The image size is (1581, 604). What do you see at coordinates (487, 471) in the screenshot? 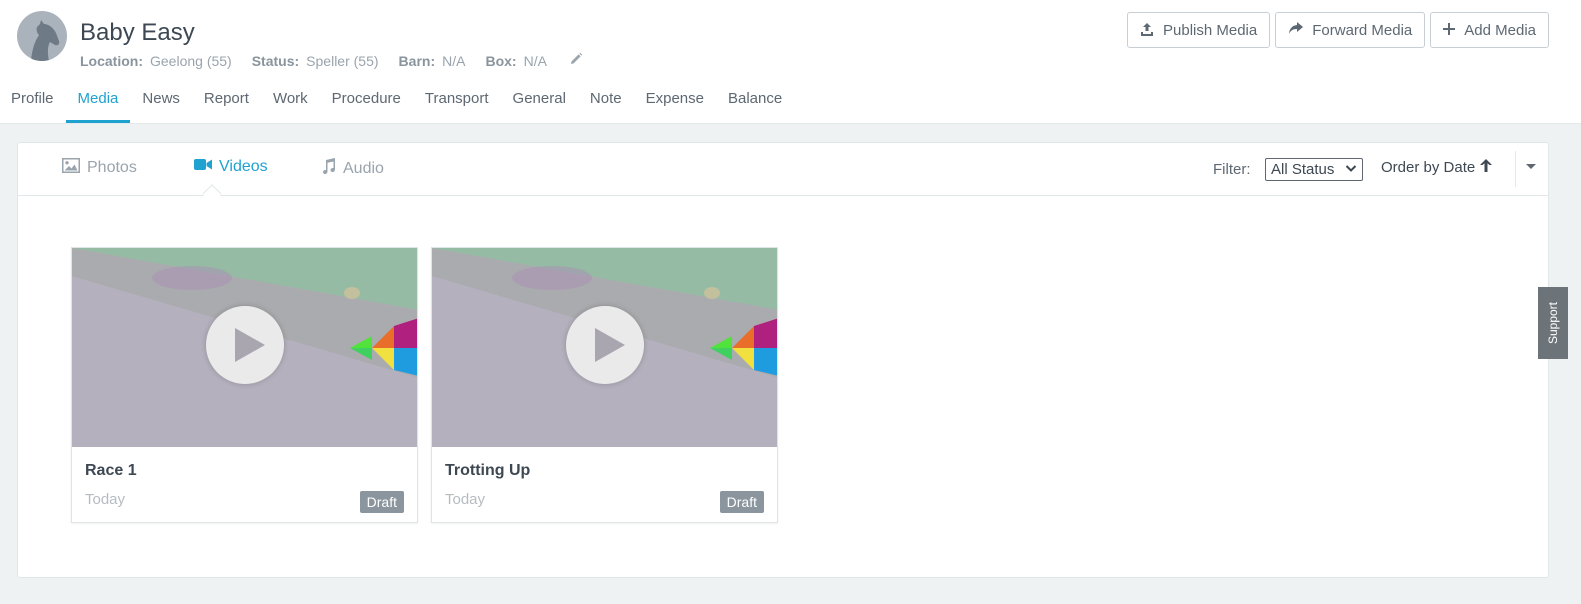
I see `video-title: Trotting Up` at bounding box center [487, 471].